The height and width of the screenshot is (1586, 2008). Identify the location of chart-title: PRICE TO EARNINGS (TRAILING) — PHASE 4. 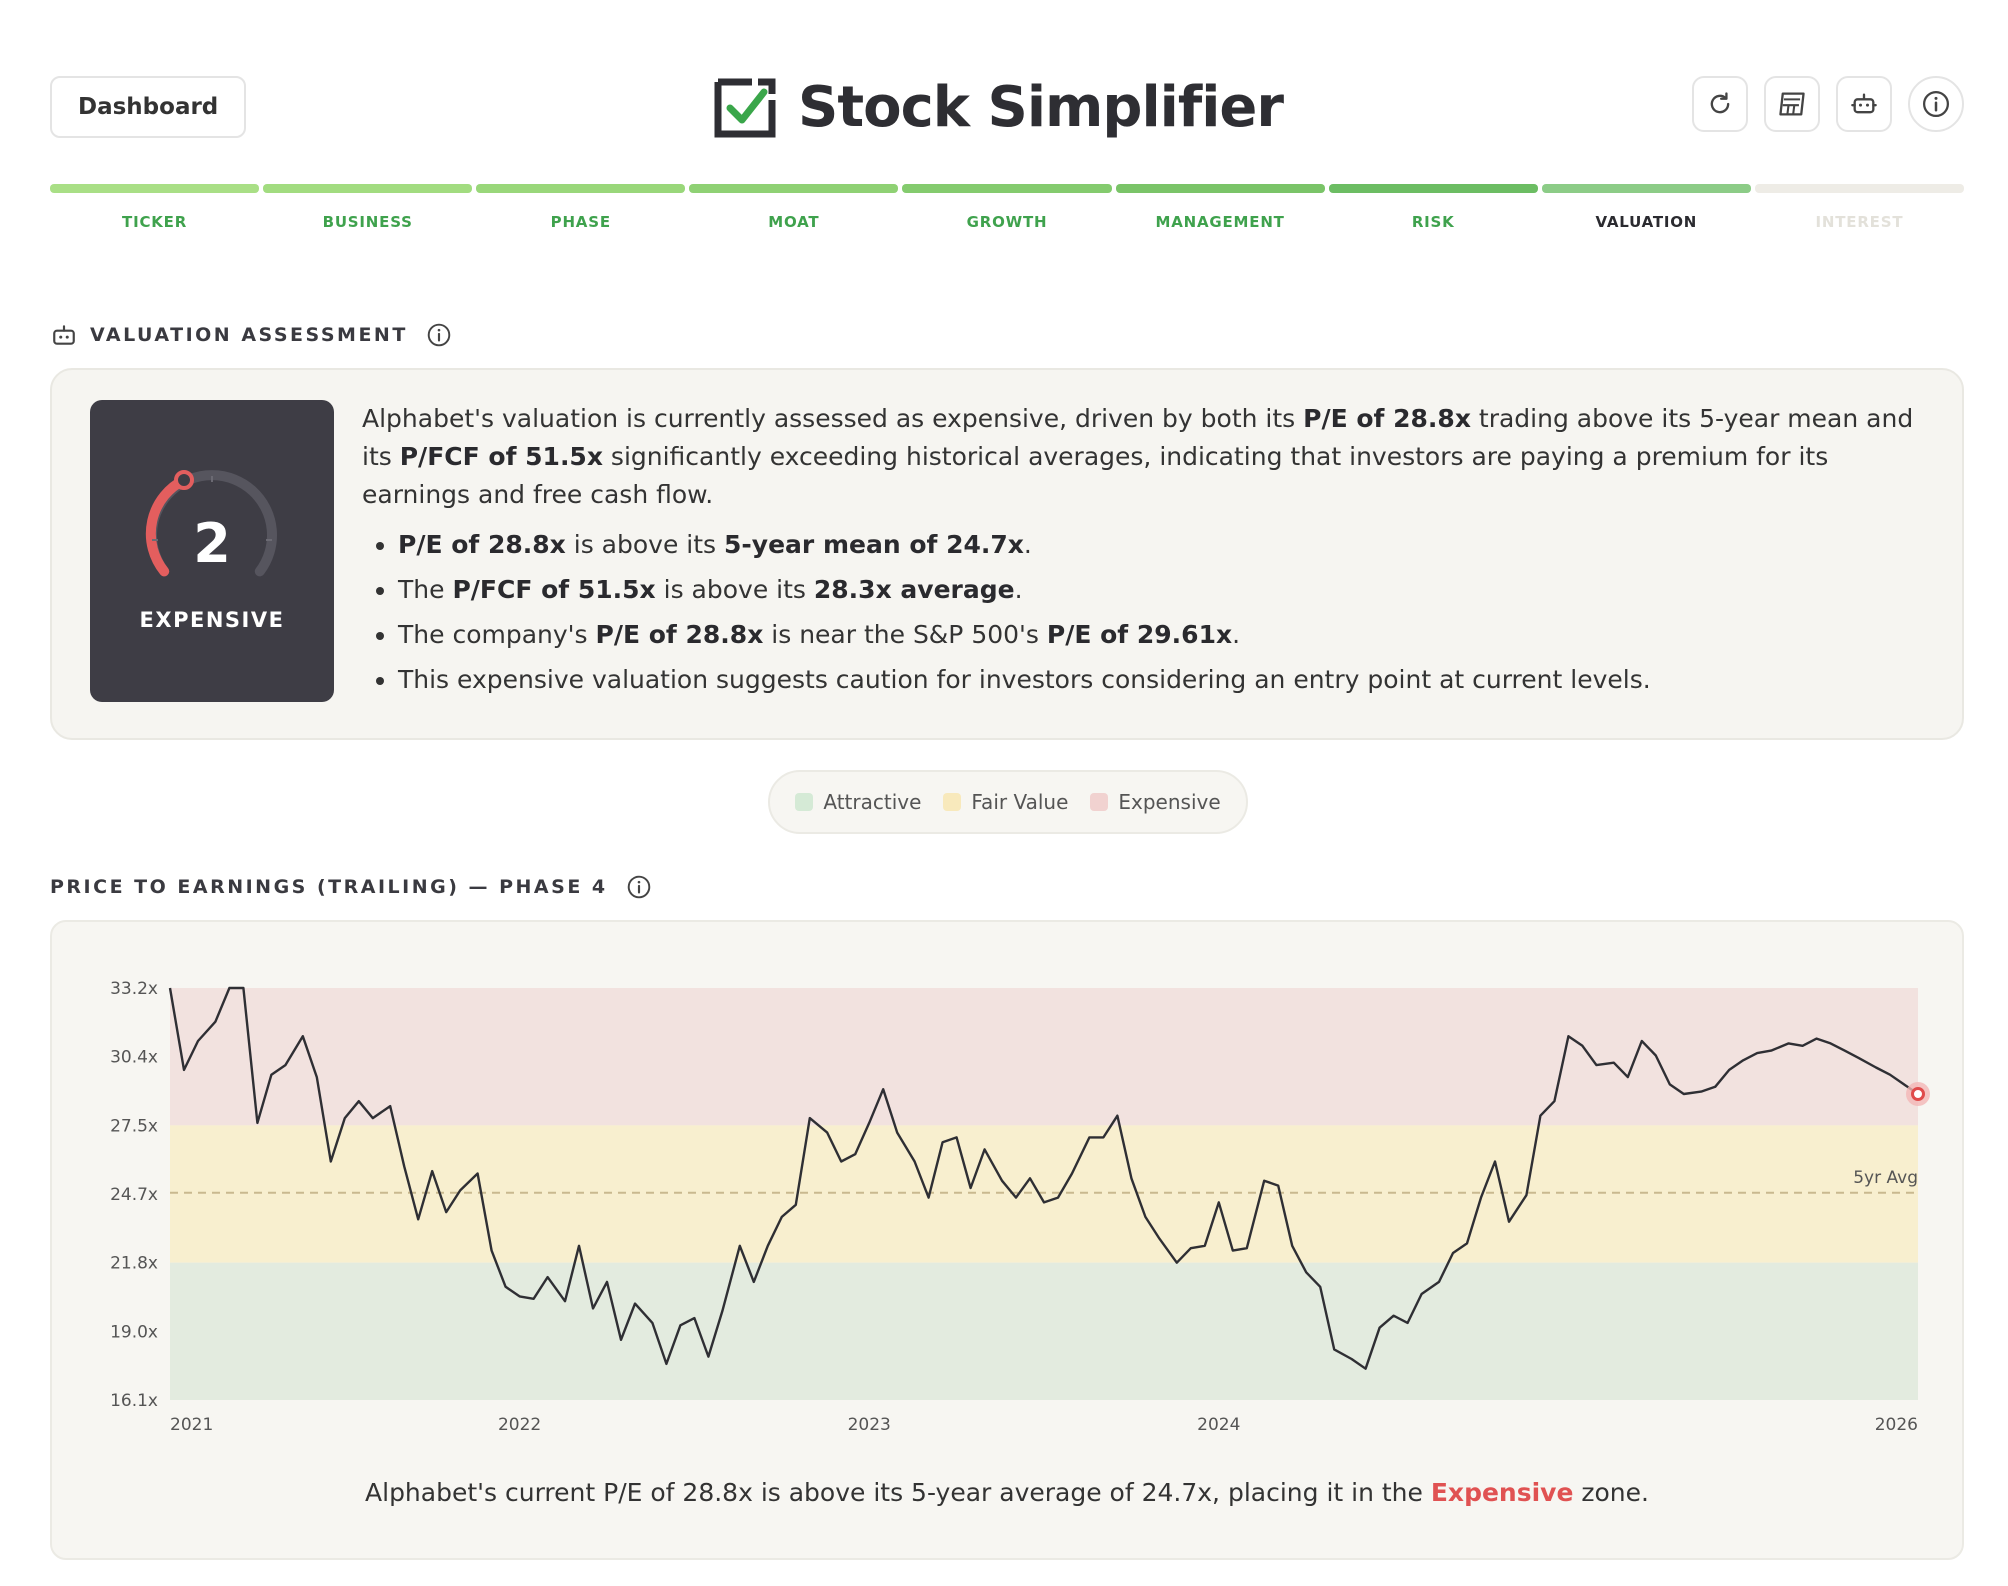
(329, 887).